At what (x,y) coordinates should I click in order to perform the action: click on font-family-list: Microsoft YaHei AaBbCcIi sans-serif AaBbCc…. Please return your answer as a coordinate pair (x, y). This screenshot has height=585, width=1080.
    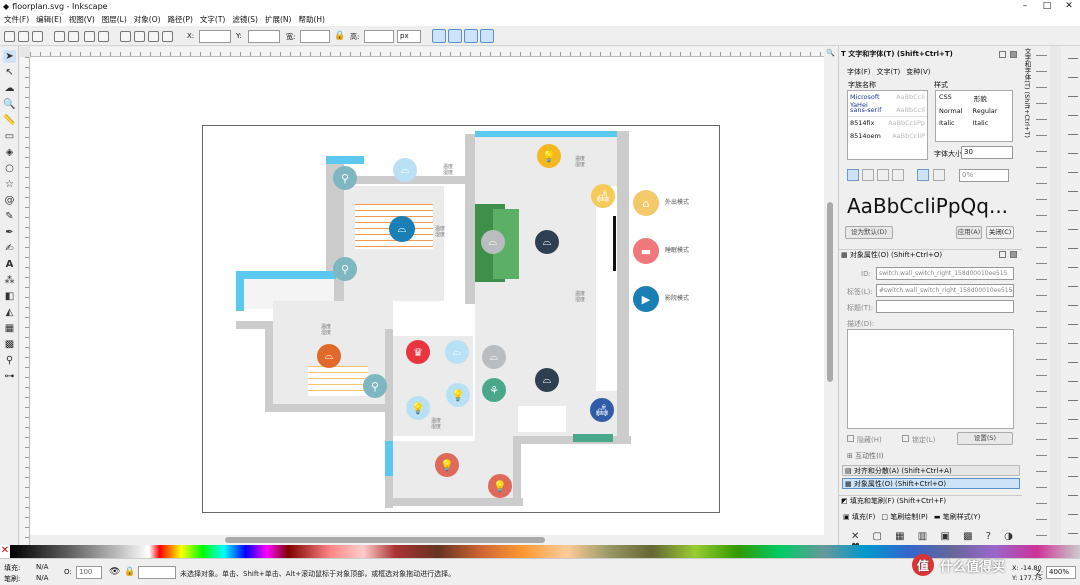
    Looking at the image, I should click on (887, 125).